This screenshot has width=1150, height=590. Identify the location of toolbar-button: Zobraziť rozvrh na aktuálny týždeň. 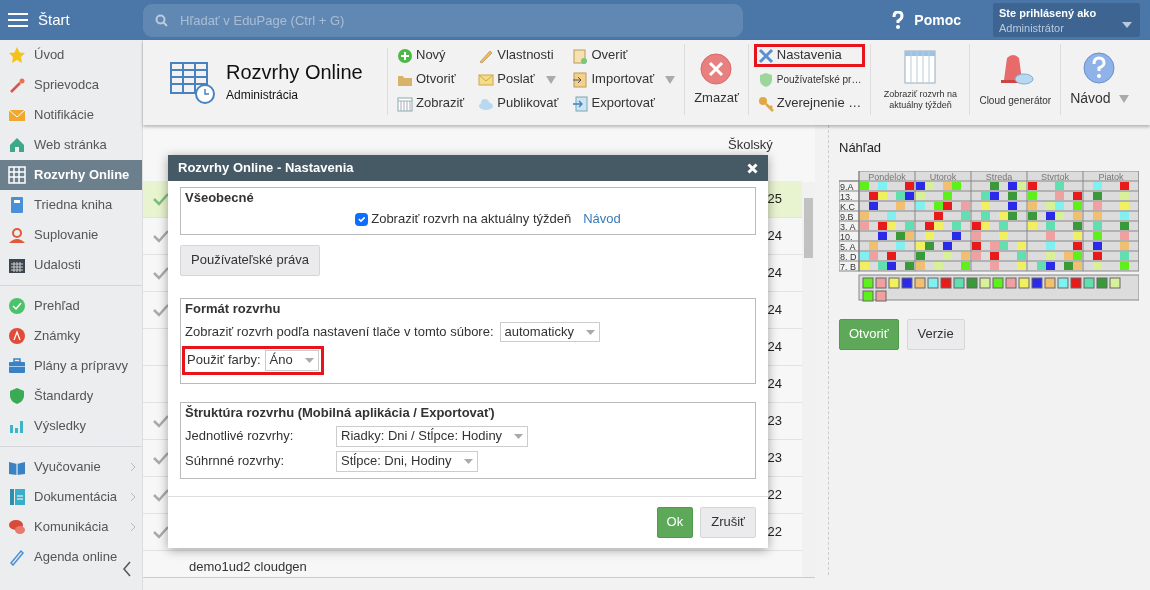
(920, 79).